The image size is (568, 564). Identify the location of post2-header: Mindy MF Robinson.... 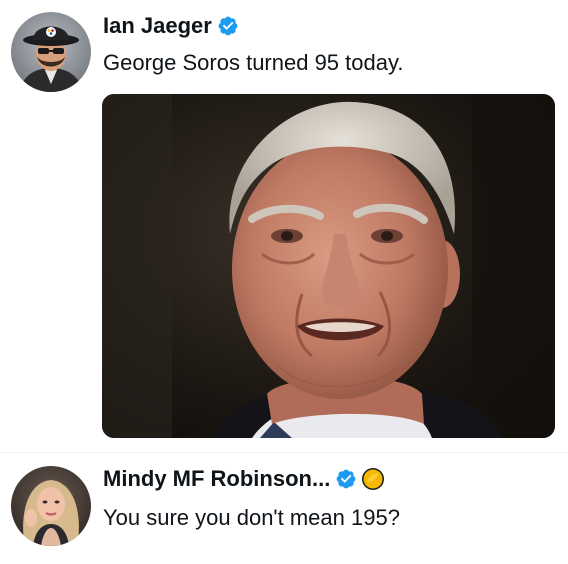
(244, 479).